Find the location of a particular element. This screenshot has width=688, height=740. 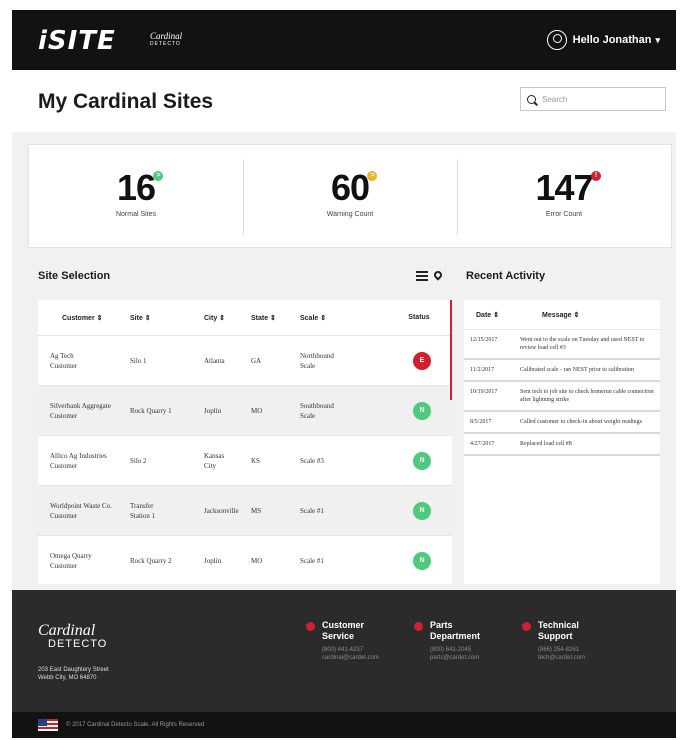

col-date: Date ⇕ is located at coordinates (492, 315).